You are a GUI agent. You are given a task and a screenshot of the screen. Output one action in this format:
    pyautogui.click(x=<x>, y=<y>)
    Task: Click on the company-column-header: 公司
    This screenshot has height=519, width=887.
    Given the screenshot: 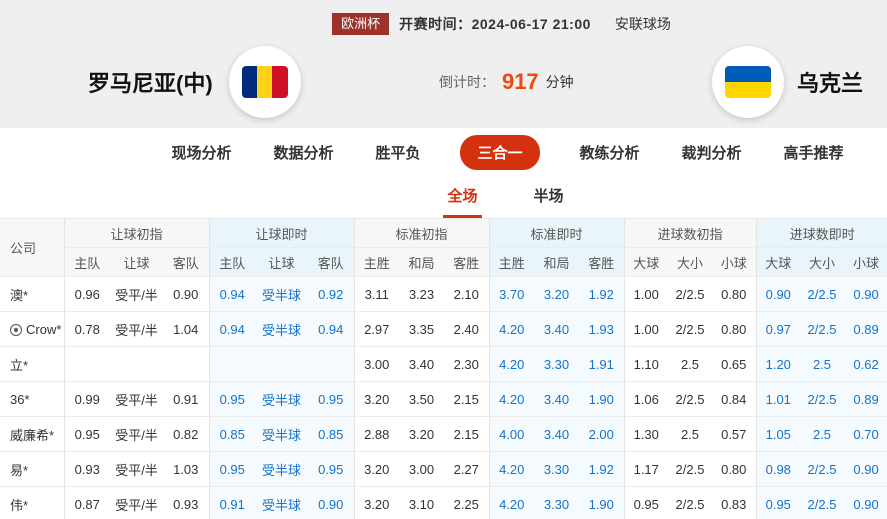 What is the action you would take?
    pyautogui.click(x=32, y=247)
    